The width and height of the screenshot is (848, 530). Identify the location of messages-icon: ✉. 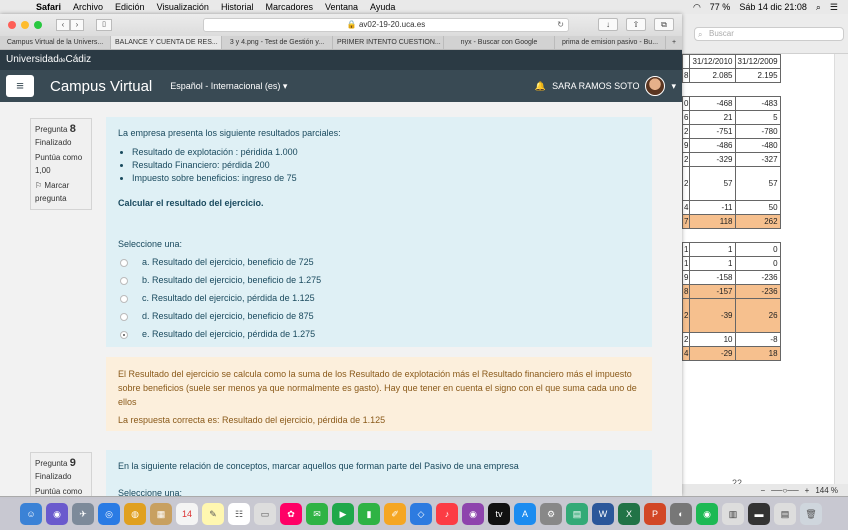
(317, 513).